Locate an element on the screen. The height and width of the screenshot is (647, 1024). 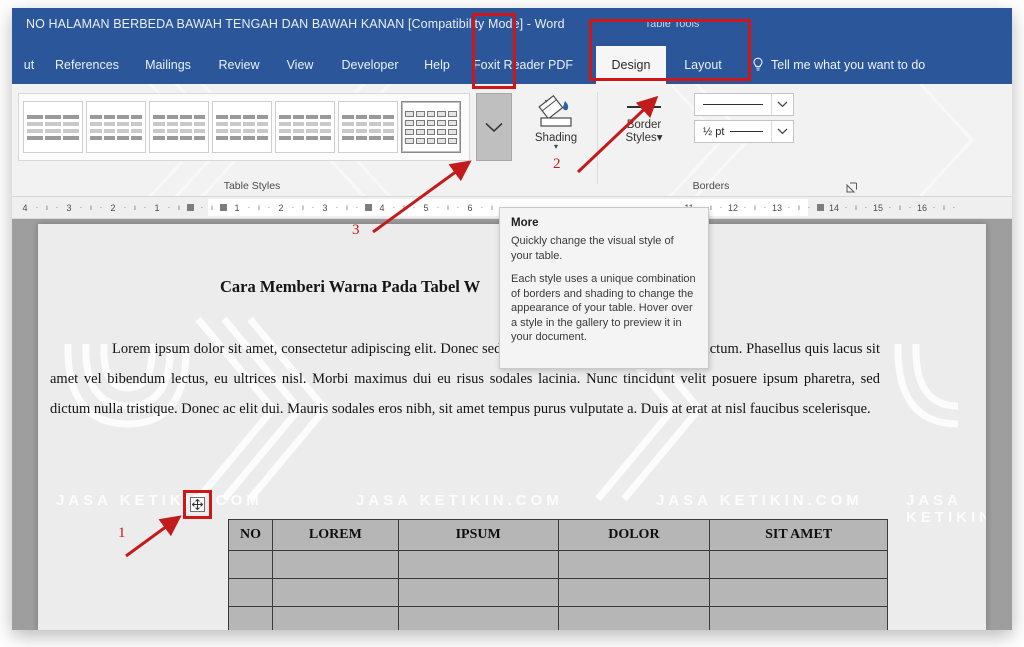
ribbon-group-borders: Border Styles▾ ½ pt Borders is located at coordinates (731, 140).